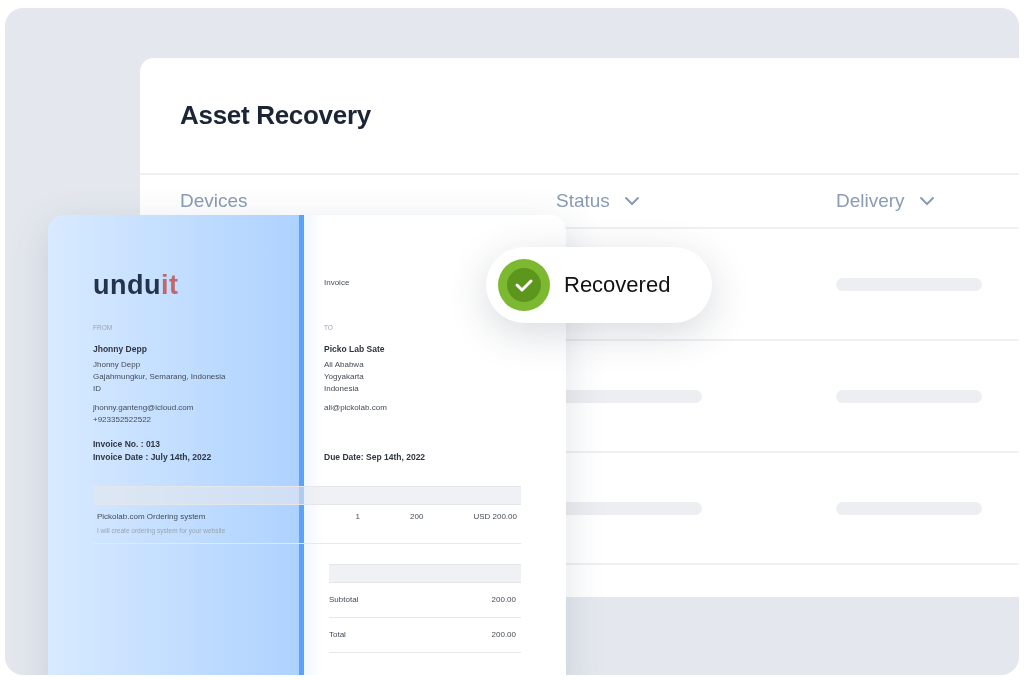  Describe the element at coordinates (617, 285) in the screenshot. I see `status-label: Recovered` at that location.